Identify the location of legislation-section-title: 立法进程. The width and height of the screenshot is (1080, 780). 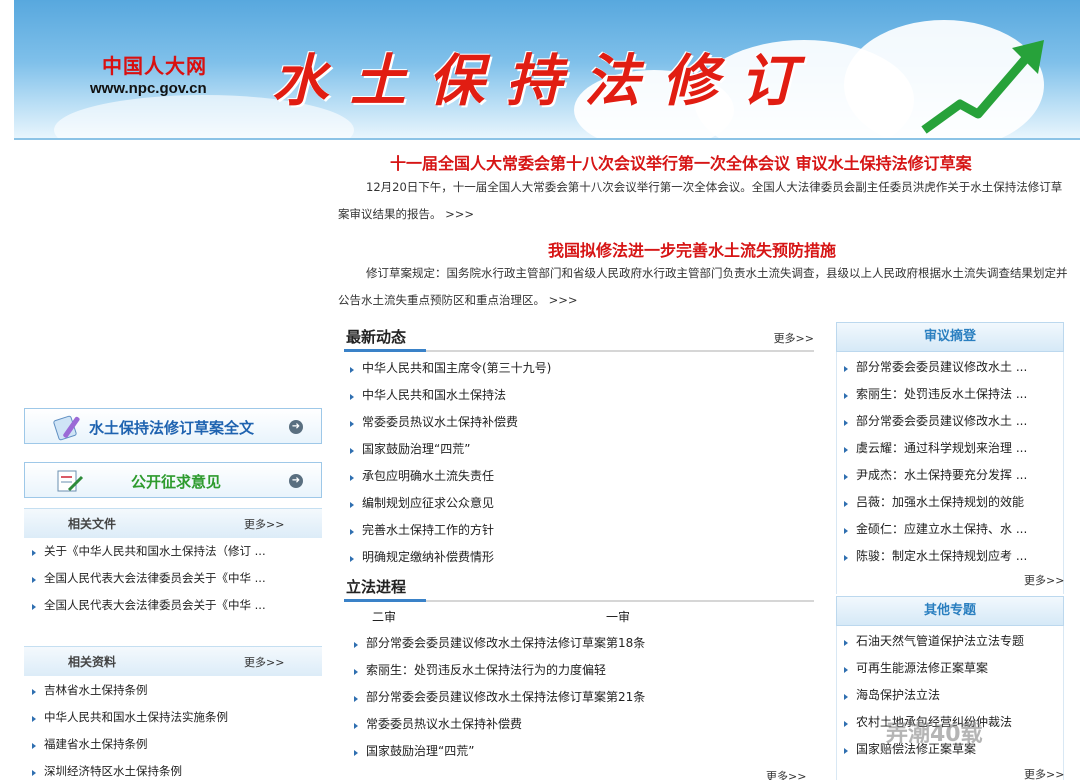
(376, 587).